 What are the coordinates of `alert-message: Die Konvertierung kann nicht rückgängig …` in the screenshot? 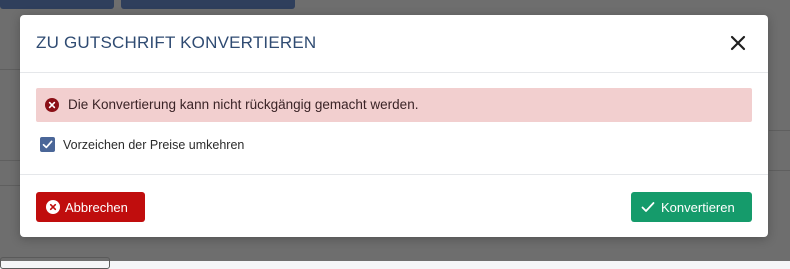 It's located at (243, 104).